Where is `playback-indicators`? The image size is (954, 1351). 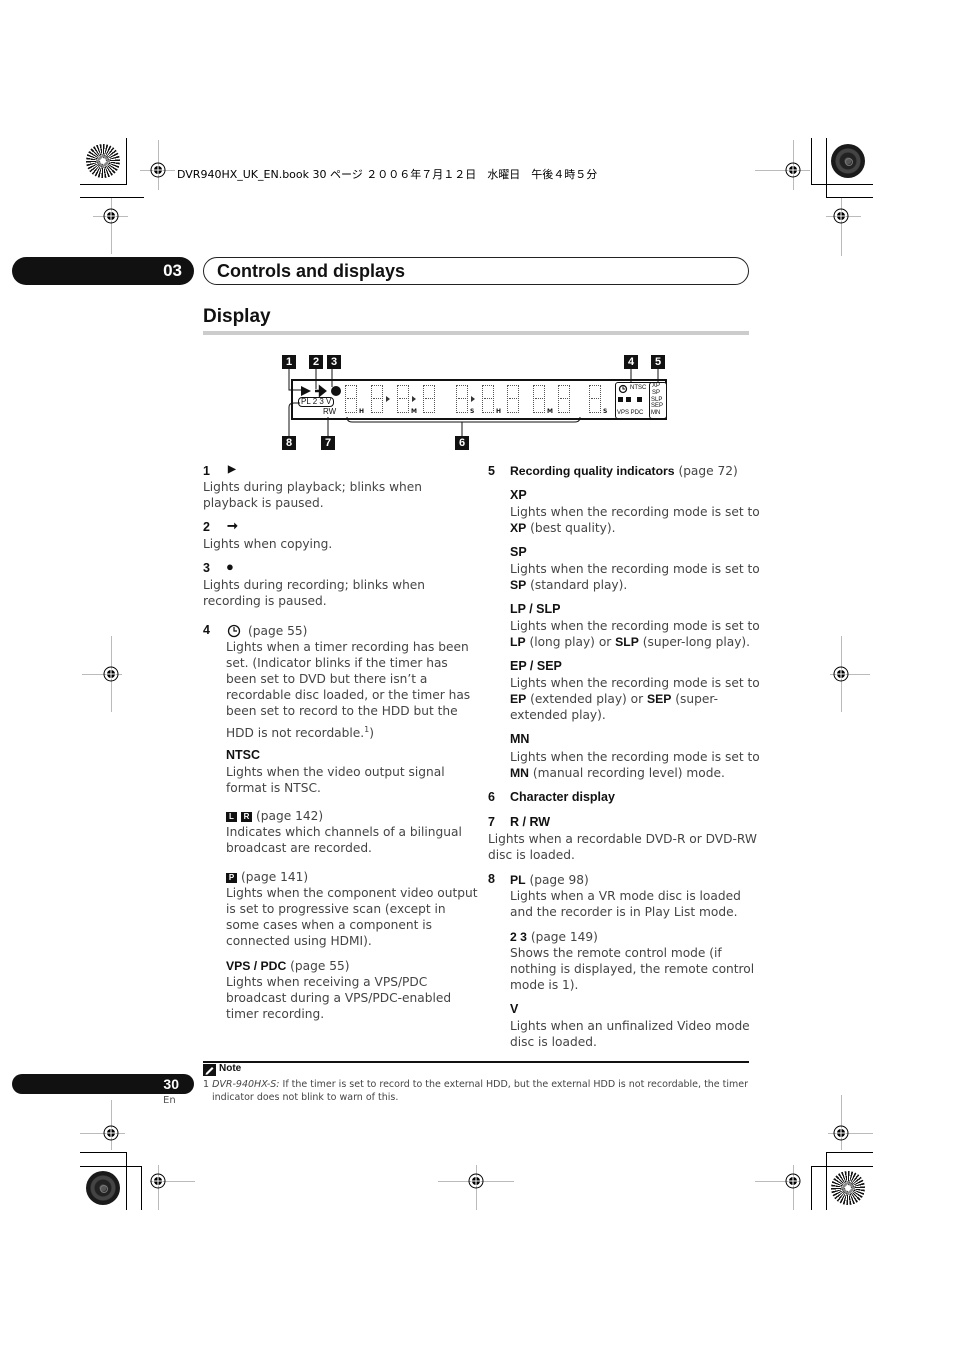
playback-indicators is located at coordinates (321, 391).